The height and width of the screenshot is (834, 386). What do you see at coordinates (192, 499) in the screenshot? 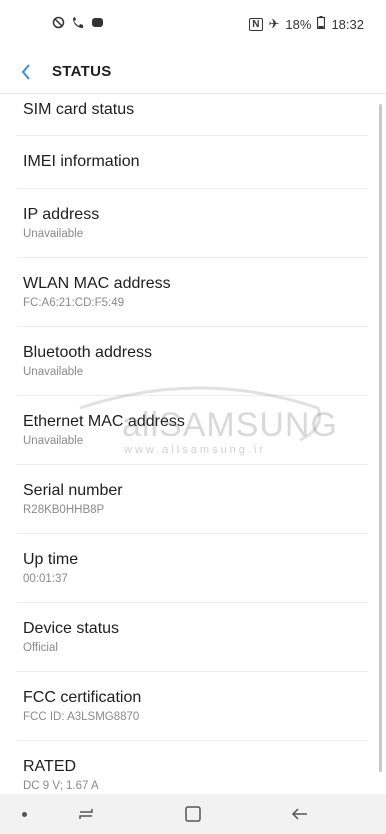
I see `list-item-serial-number: Serial number R28KB0HHB8P` at bounding box center [192, 499].